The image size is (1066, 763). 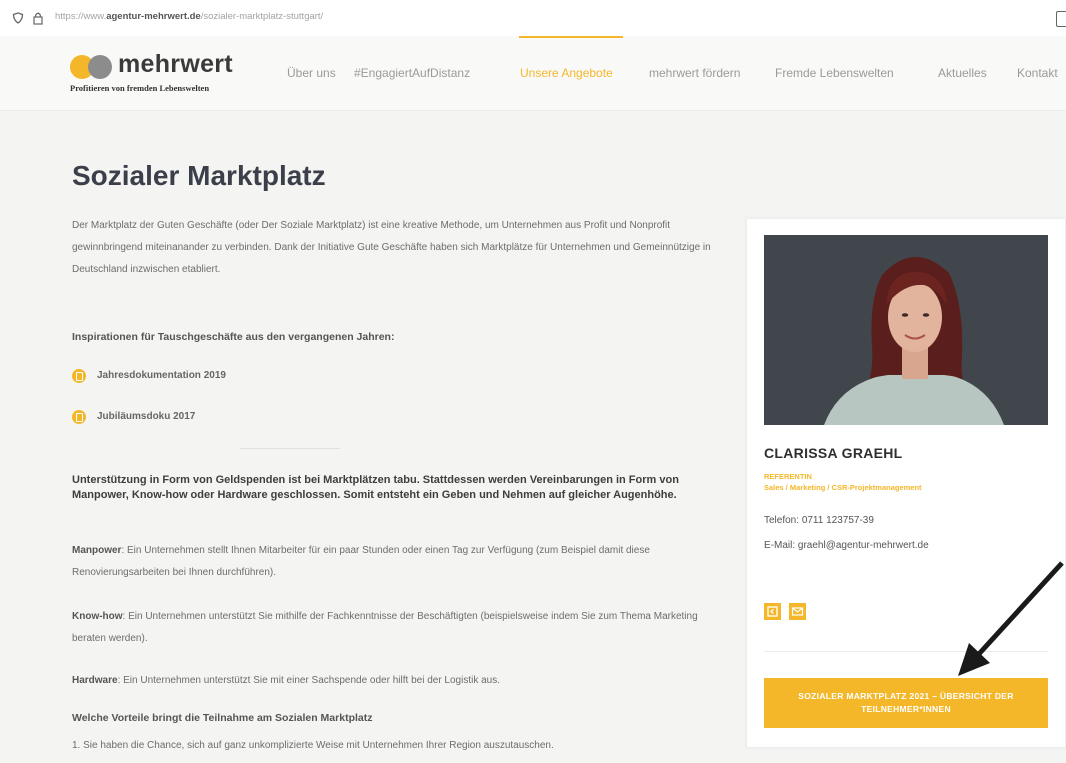 What do you see at coordinates (906, 651) in the screenshot?
I see `card-divider` at bounding box center [906, 651].